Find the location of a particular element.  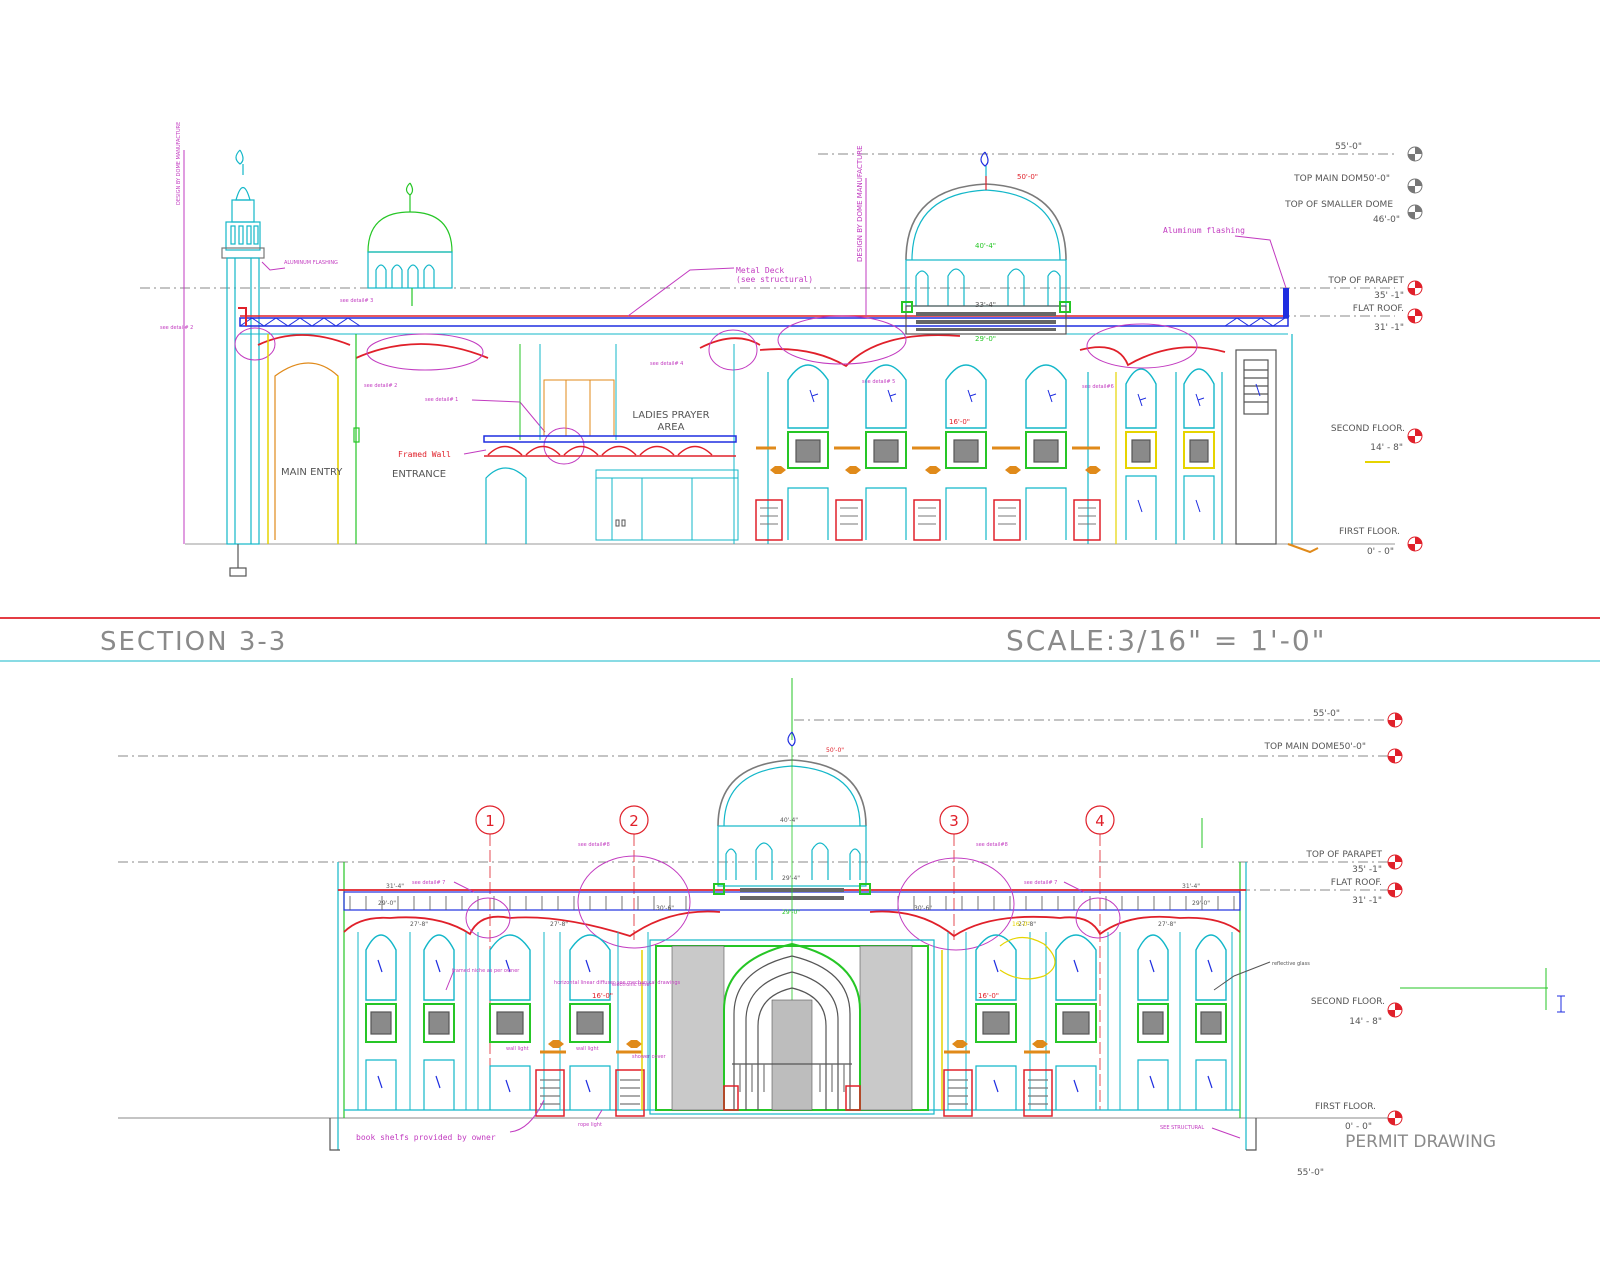

level-symbol-flat-roof is located at coordinates (1415, 316).